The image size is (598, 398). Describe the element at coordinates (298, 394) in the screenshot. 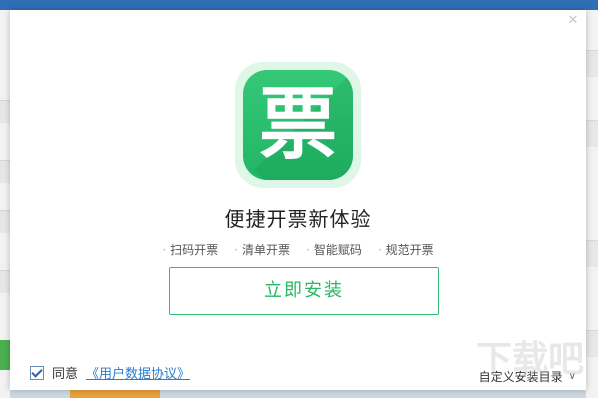

I see `background-bottom-strip` at that location.